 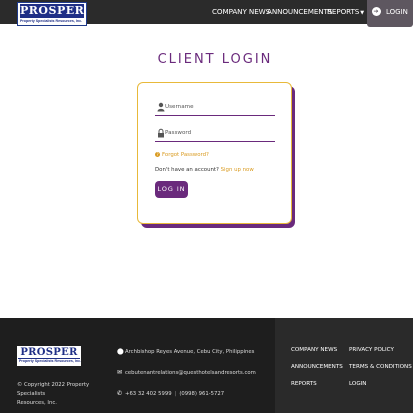 I want to click on login-arrow-icon: ➔, so click(x=376, y=11).